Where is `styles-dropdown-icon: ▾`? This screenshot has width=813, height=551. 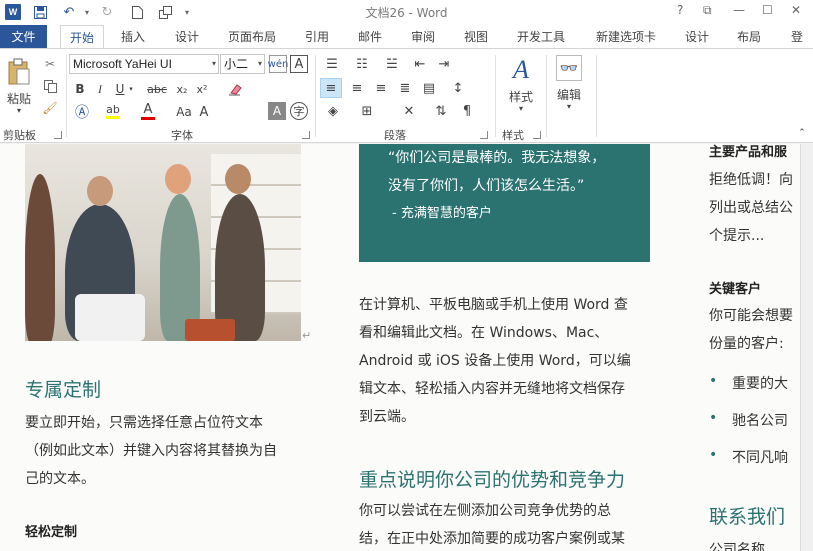 styles-dropdown-icon: ▾ is located at coordinates (521, 108).